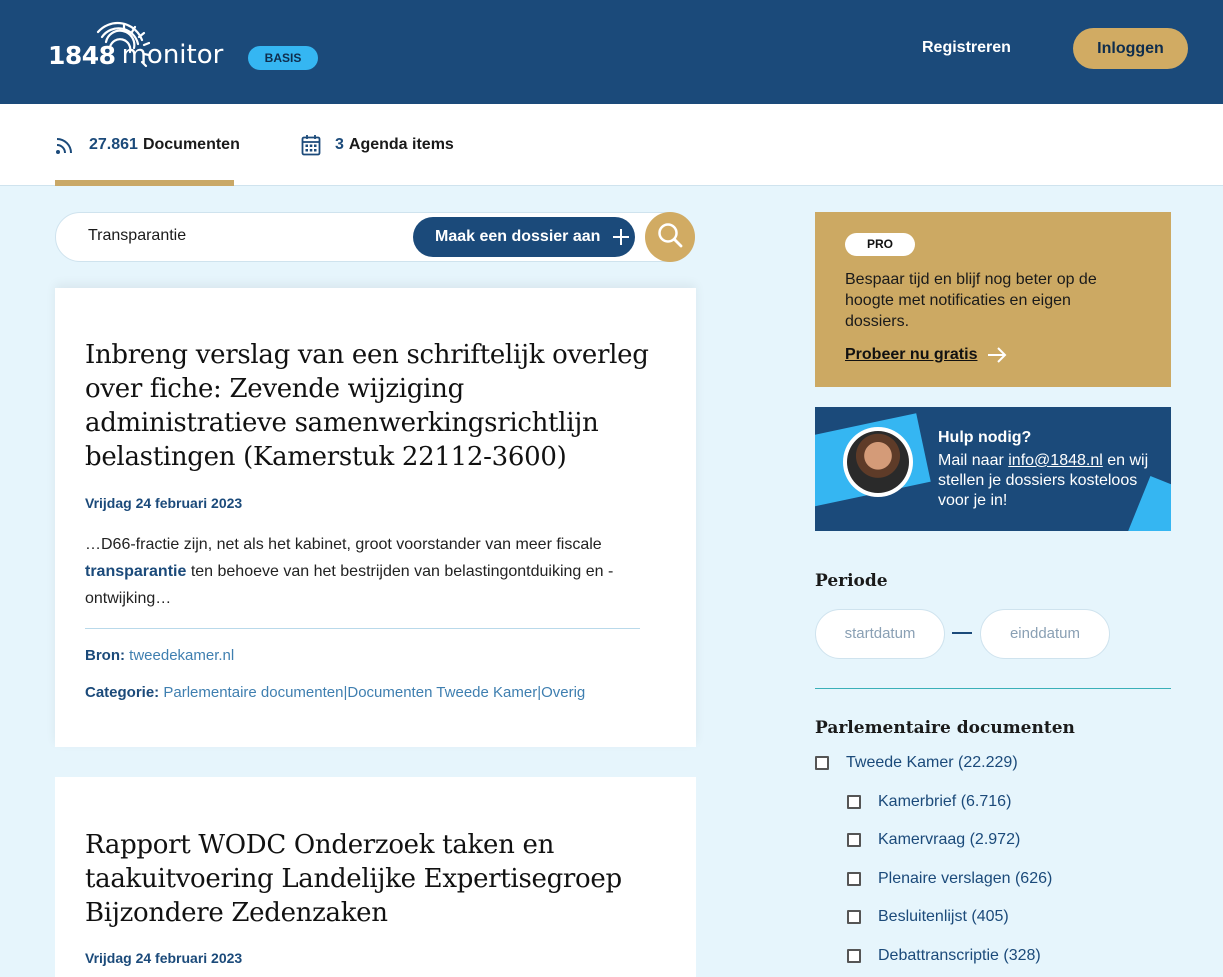  Describe the element at coordinates (993, 688) in the screenshot. I see `sidebar-divider` at that location.